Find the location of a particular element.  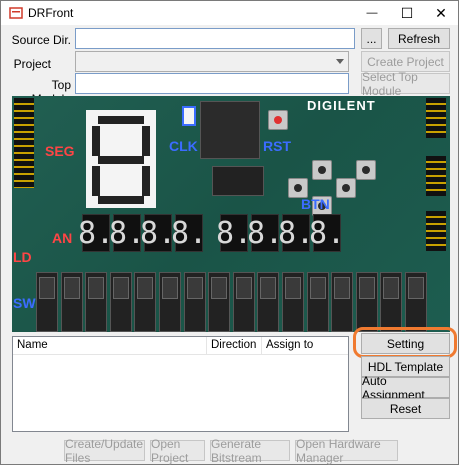

minimize-button: — is located at coordinates (372, 13).